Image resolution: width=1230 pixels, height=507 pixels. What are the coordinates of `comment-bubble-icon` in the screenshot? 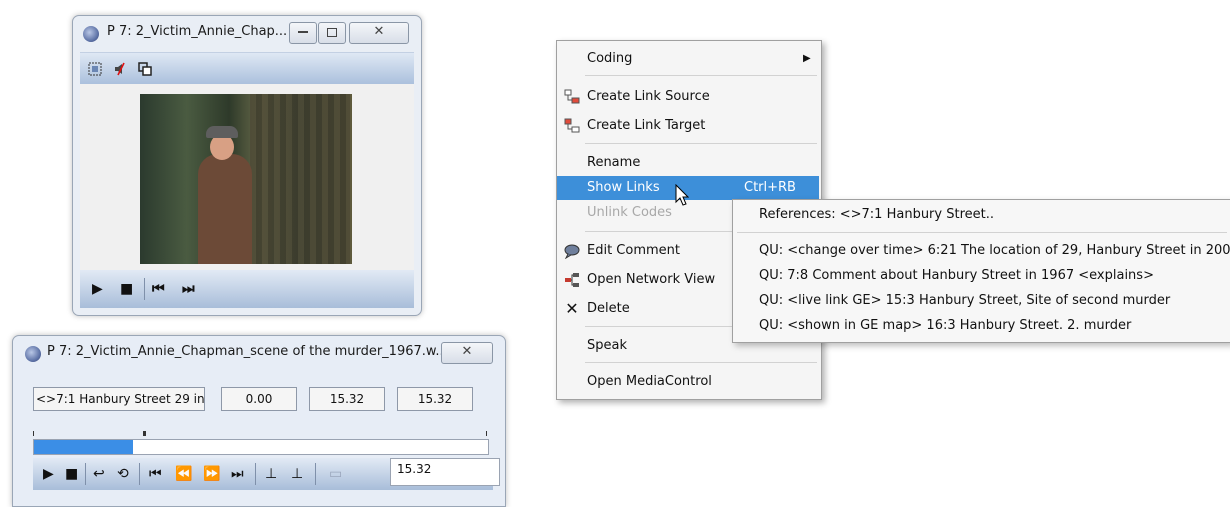 It's located at (572, 251).